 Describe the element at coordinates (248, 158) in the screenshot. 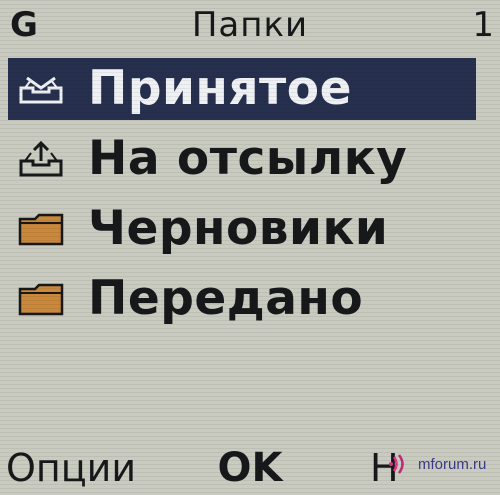

I see `list-item-label: На отсылку` at that location.